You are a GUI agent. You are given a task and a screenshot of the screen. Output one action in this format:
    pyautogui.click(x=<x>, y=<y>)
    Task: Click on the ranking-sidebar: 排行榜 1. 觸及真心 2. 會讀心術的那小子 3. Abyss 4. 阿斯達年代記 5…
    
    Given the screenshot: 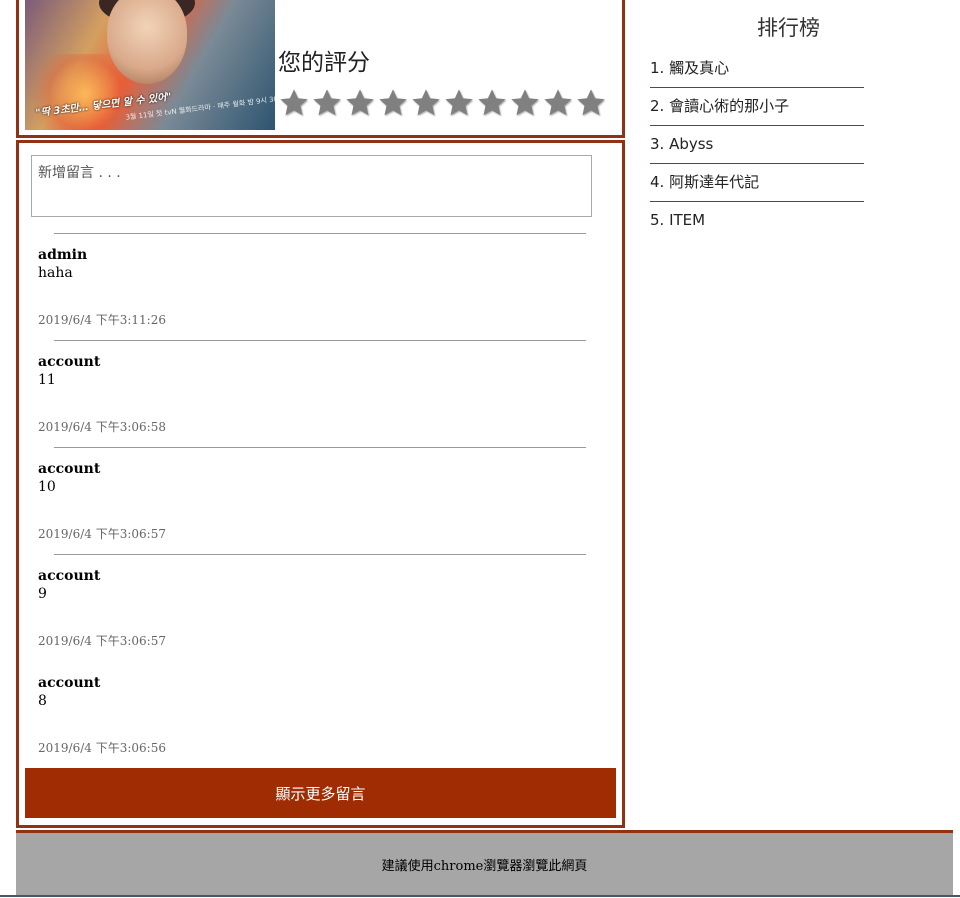 What is the action you would take?
    pyautogui.click(x=757, y=125)
    